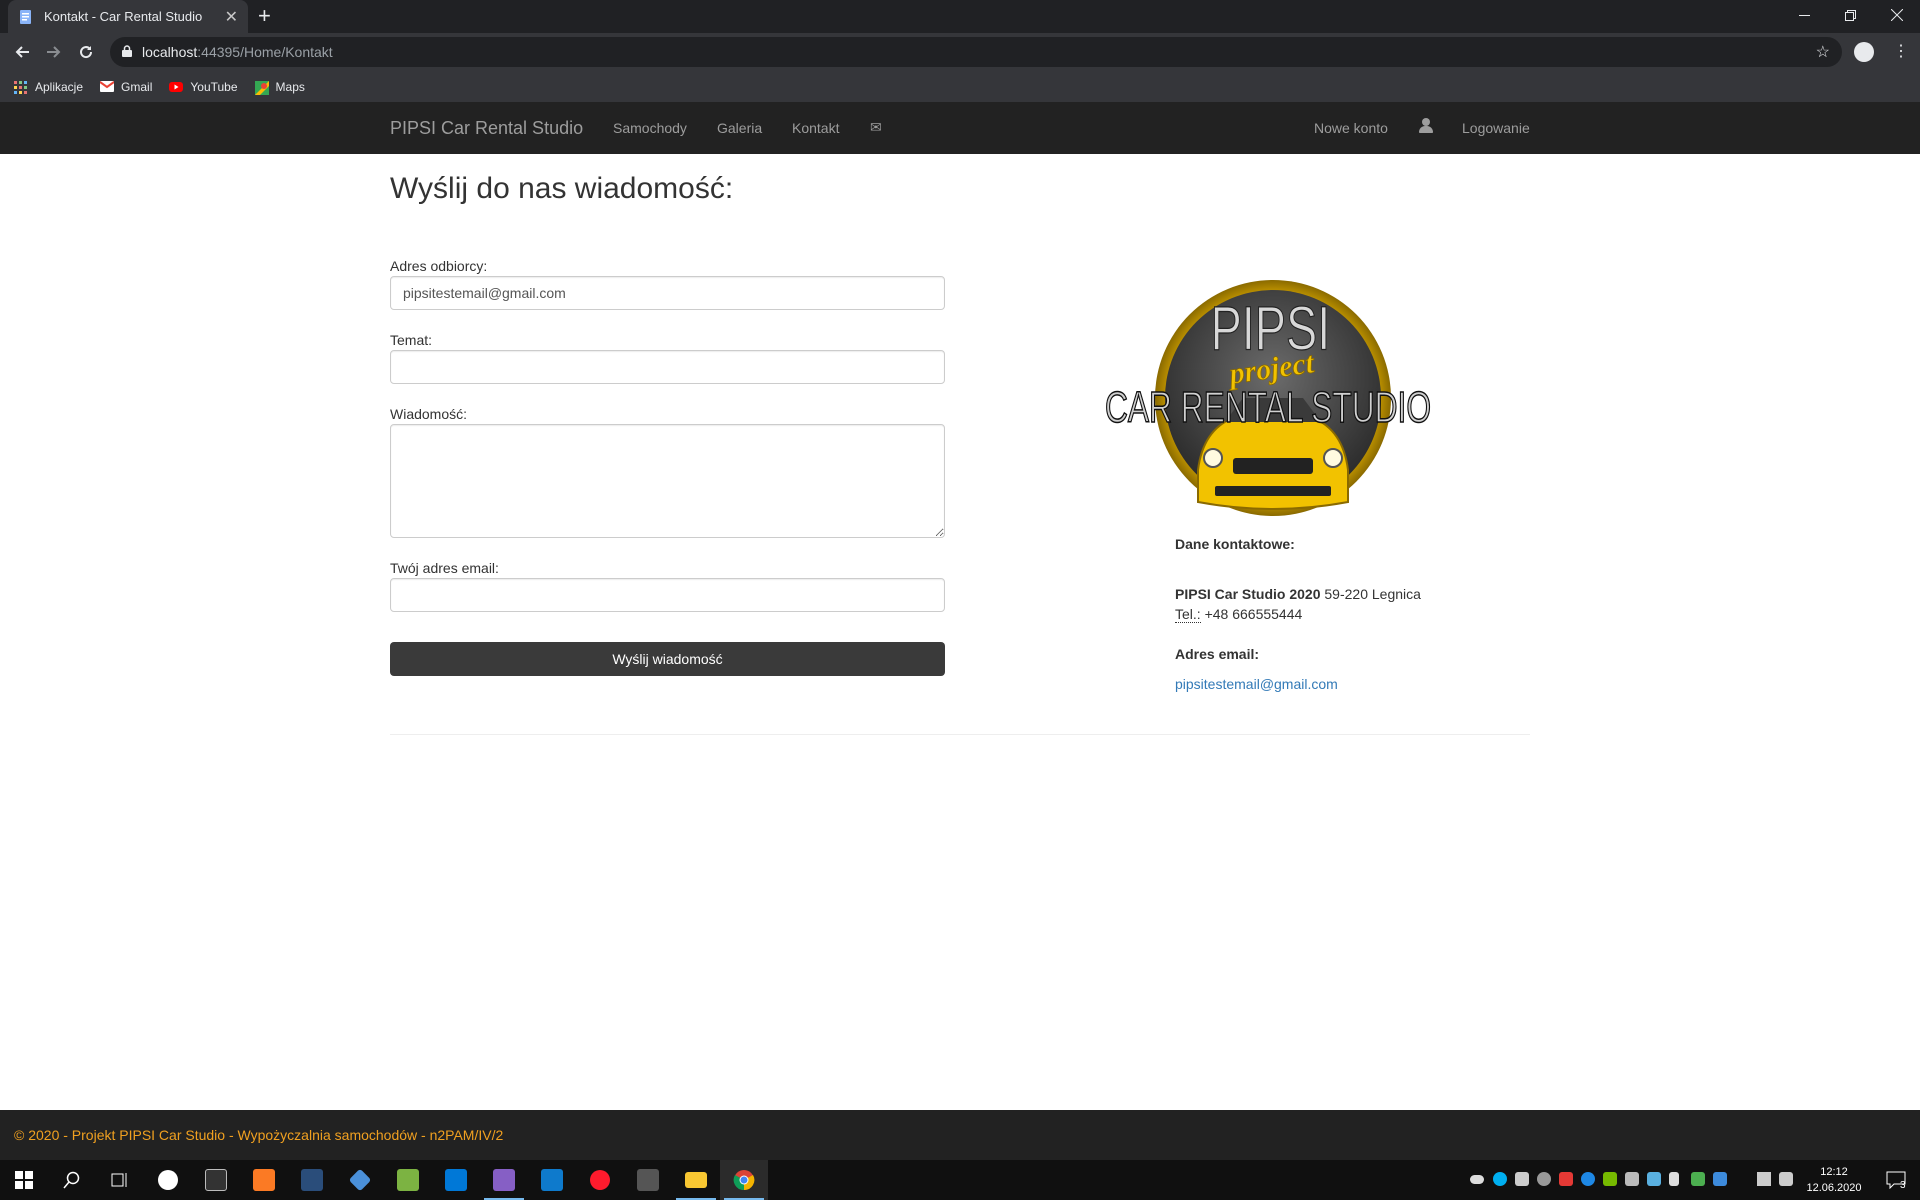 The height and width of the screenshot is (1200, 1920). I want to click on page-icon, so click(26, 17).